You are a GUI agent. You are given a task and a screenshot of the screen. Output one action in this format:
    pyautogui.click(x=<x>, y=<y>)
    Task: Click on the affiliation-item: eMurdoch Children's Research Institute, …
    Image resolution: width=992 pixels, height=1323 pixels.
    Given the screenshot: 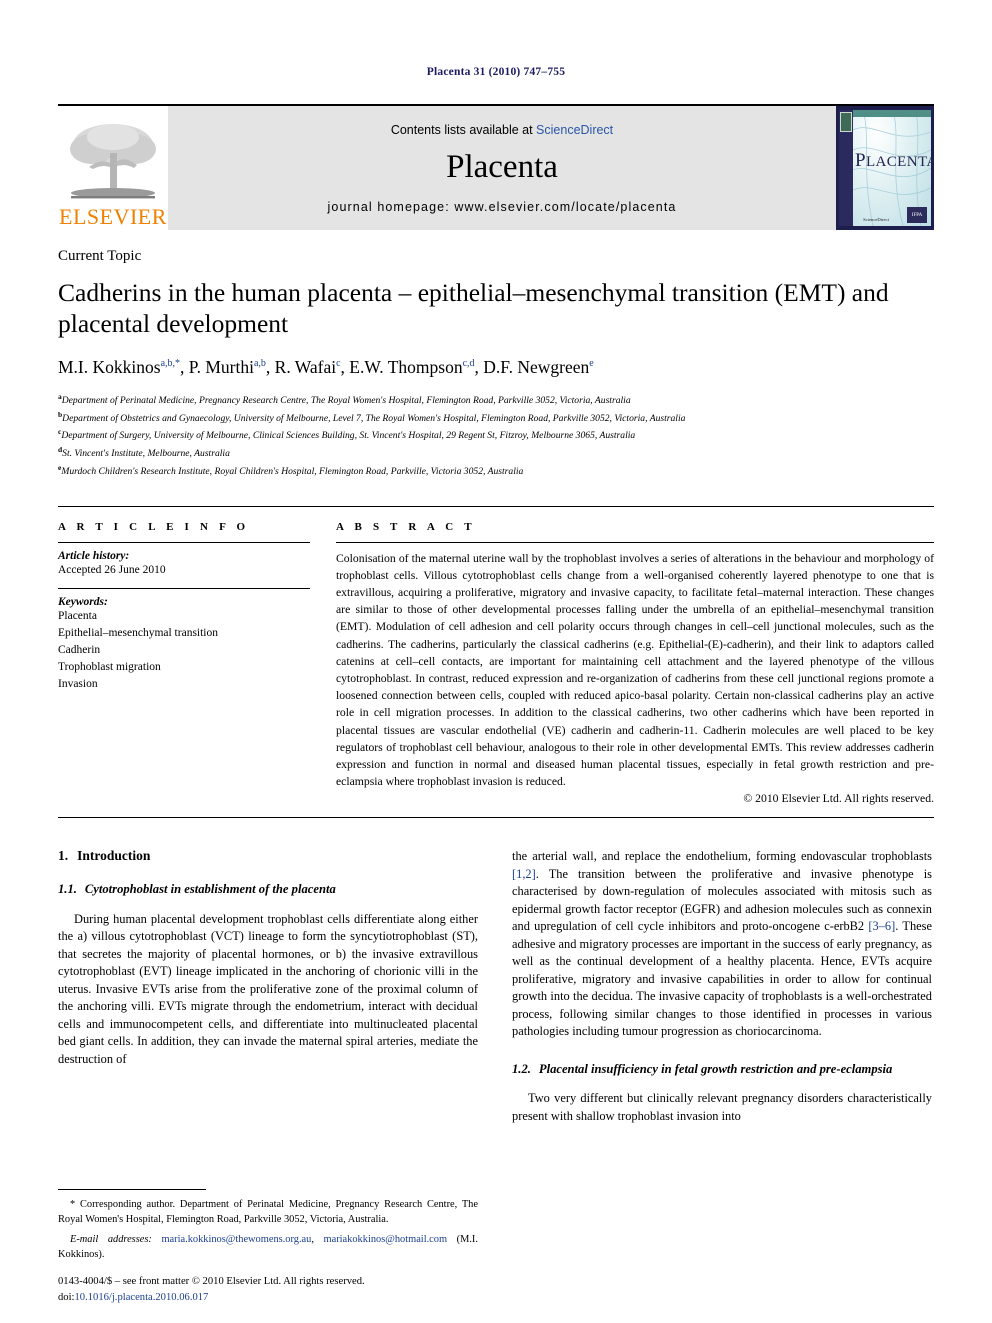 What is the action you would take?
    pyautogui.click(x=291, y=470)
    